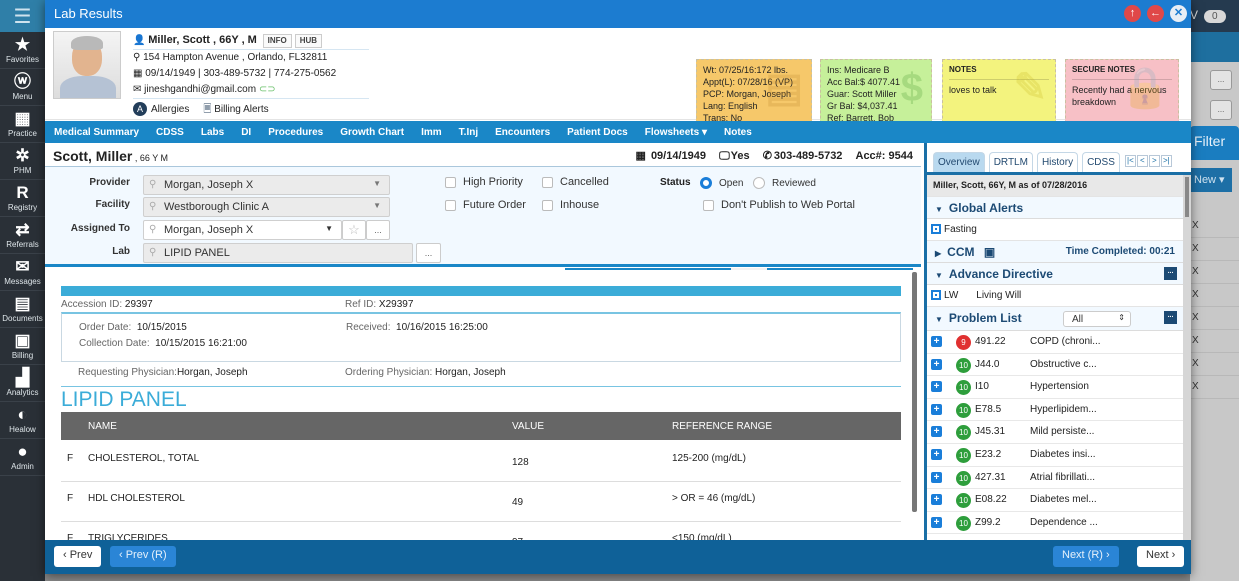 The height and width of the screenshot is (581, 1239). What do you see at coordinates (676, 132) in the screenshot?
I see `tab-flowsheets: Flowsheets ▾` at bounding box center [676, 132].